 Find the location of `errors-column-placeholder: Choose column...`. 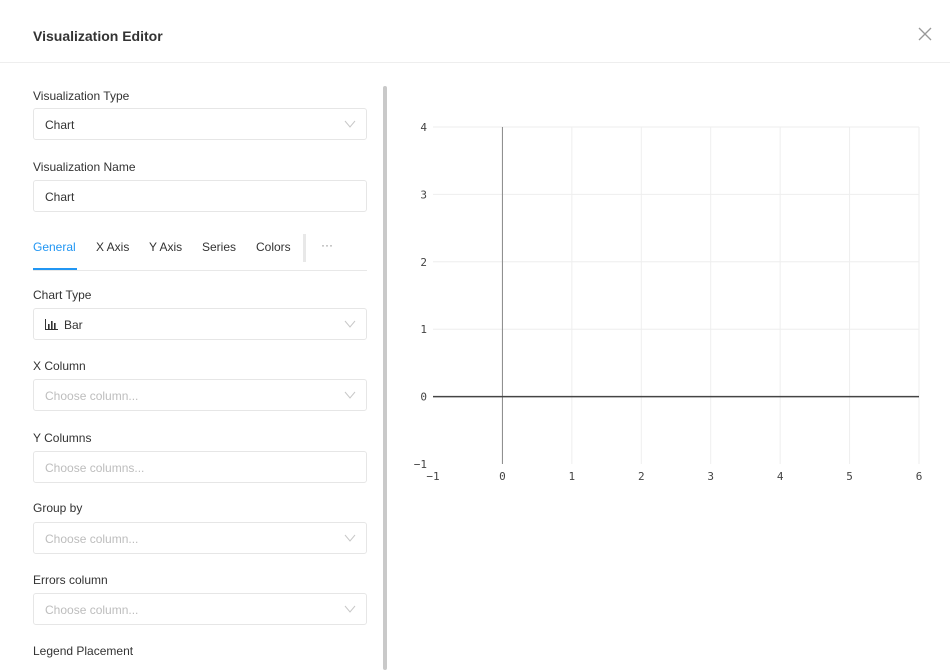

errors-column-placeholder: Choose column... is located at coordinates (92, 610).